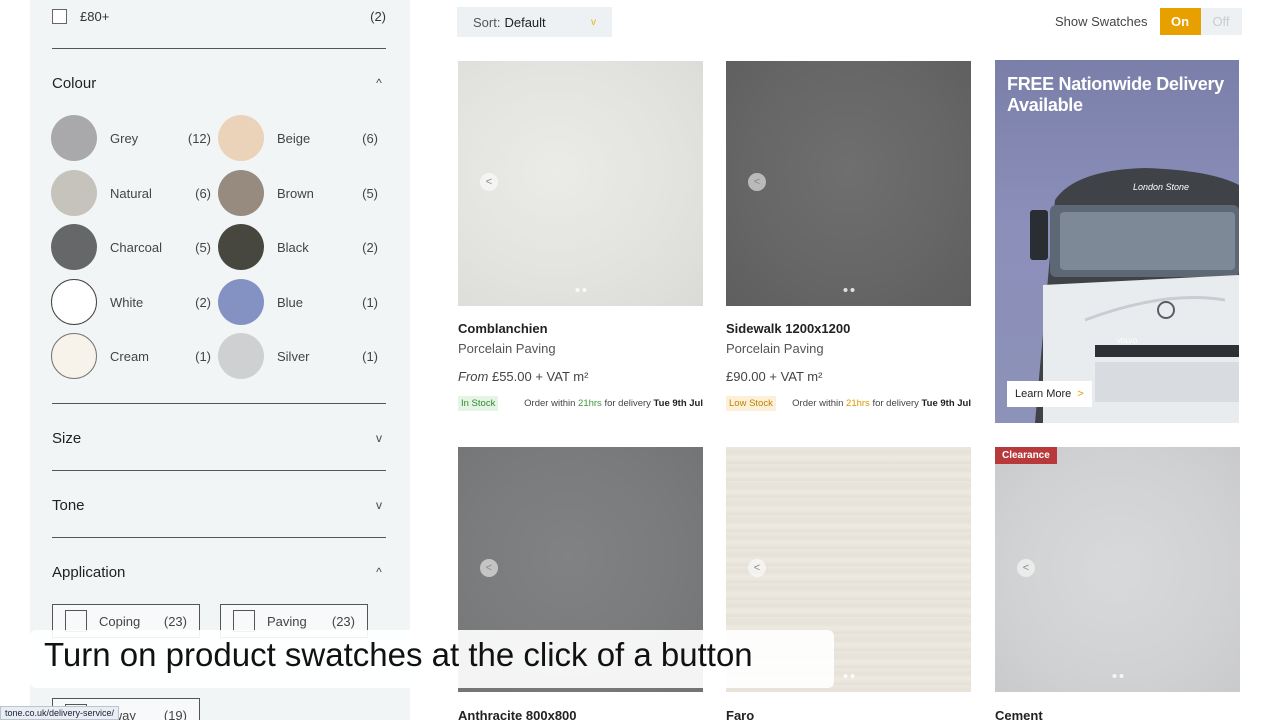 The image size is (1280, 720). I want to click on colour-option-charcoal: Charcoal (5), so click(131, 247).